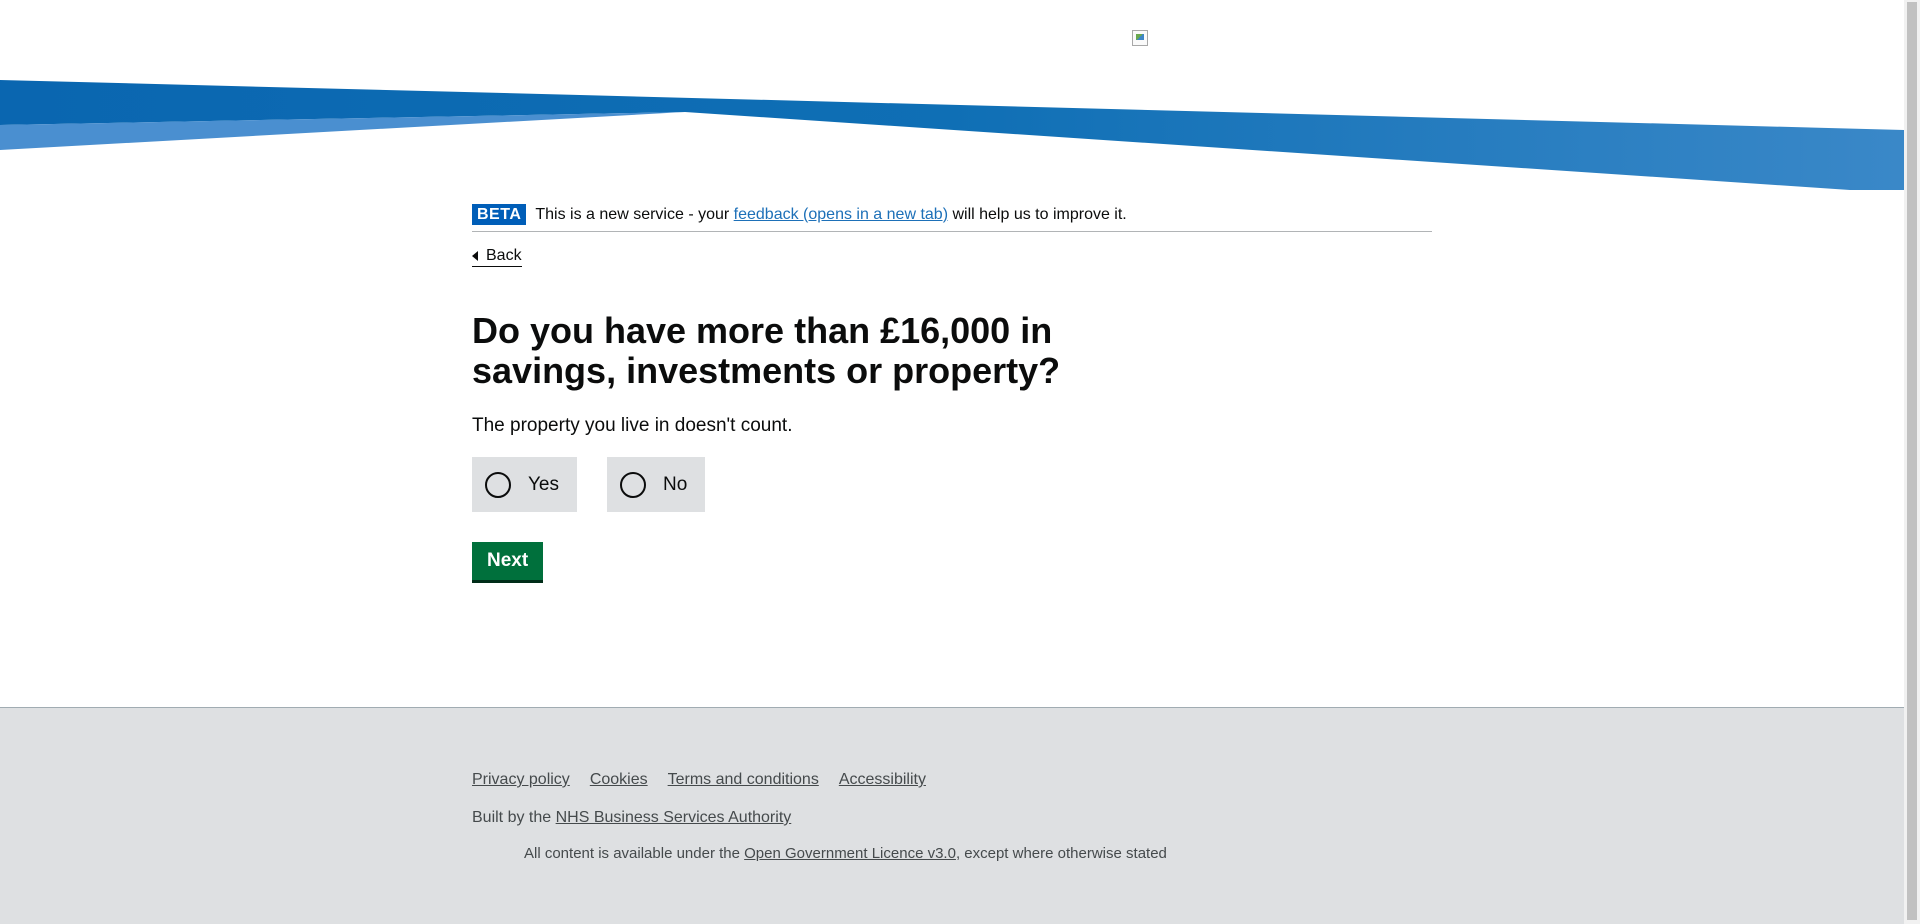  I want to click on licence-suffix: , except where otherwise stated, so click(1061, 853).